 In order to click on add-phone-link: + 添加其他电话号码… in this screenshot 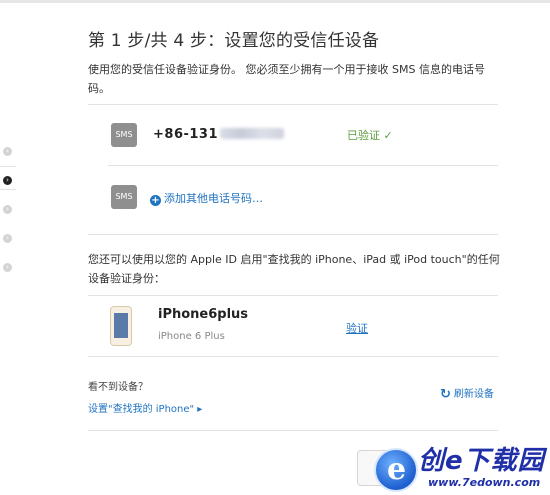, I will do `click(206, 198)`.